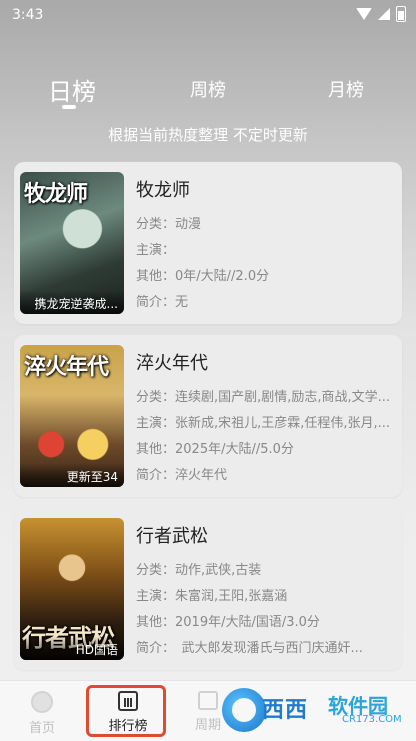 This screenshot has height=741, width=416. Describe the element at coordinates (208, 135) in the screenshot. I see `ranking-subtitle: 根据当前热度整理 不定时更新` at that location.